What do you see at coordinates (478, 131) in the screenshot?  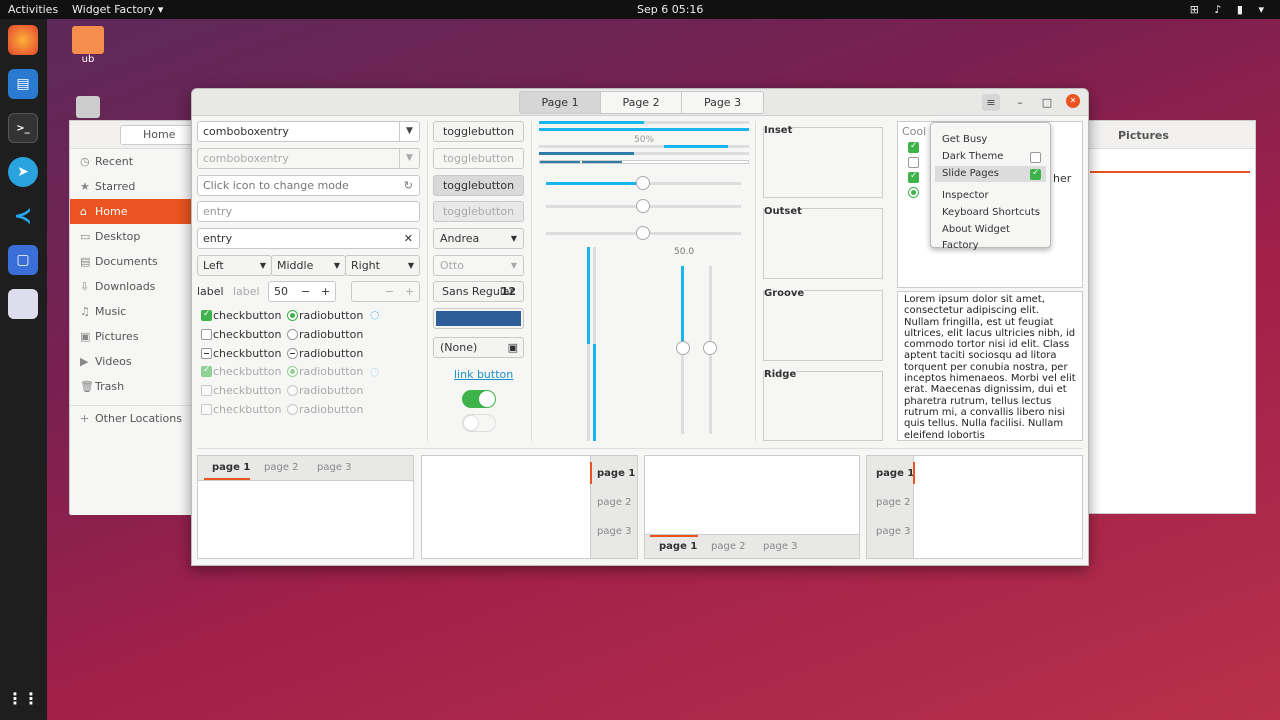 I see `toggle-button: togglebutton` at bounding box center [478, 131].